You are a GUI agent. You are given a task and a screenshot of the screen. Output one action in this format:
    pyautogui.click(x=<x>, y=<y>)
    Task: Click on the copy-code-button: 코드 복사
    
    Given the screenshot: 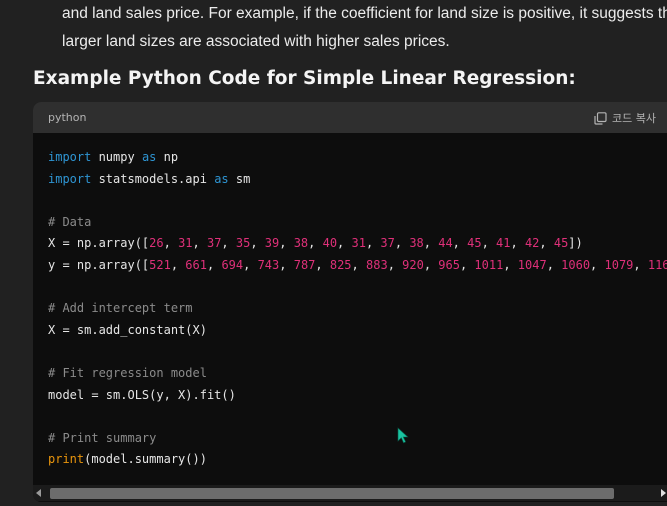 What is the action you would take?
    pyautogui.click(x=625, y=118)
    